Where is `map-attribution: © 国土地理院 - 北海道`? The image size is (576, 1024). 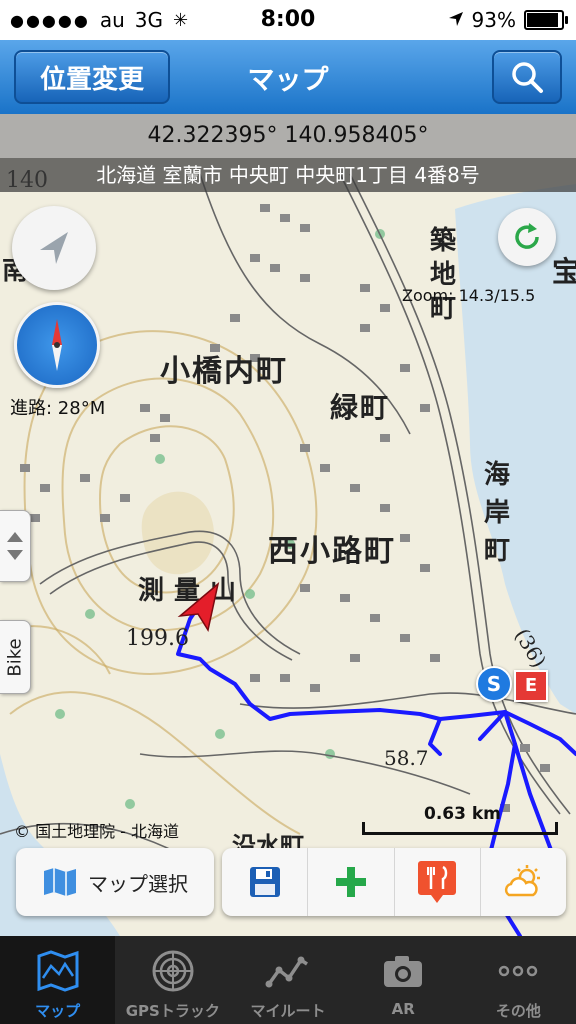
map-attribution: © 国土地理院 - 北海道 is located at coordinates (97, 831).